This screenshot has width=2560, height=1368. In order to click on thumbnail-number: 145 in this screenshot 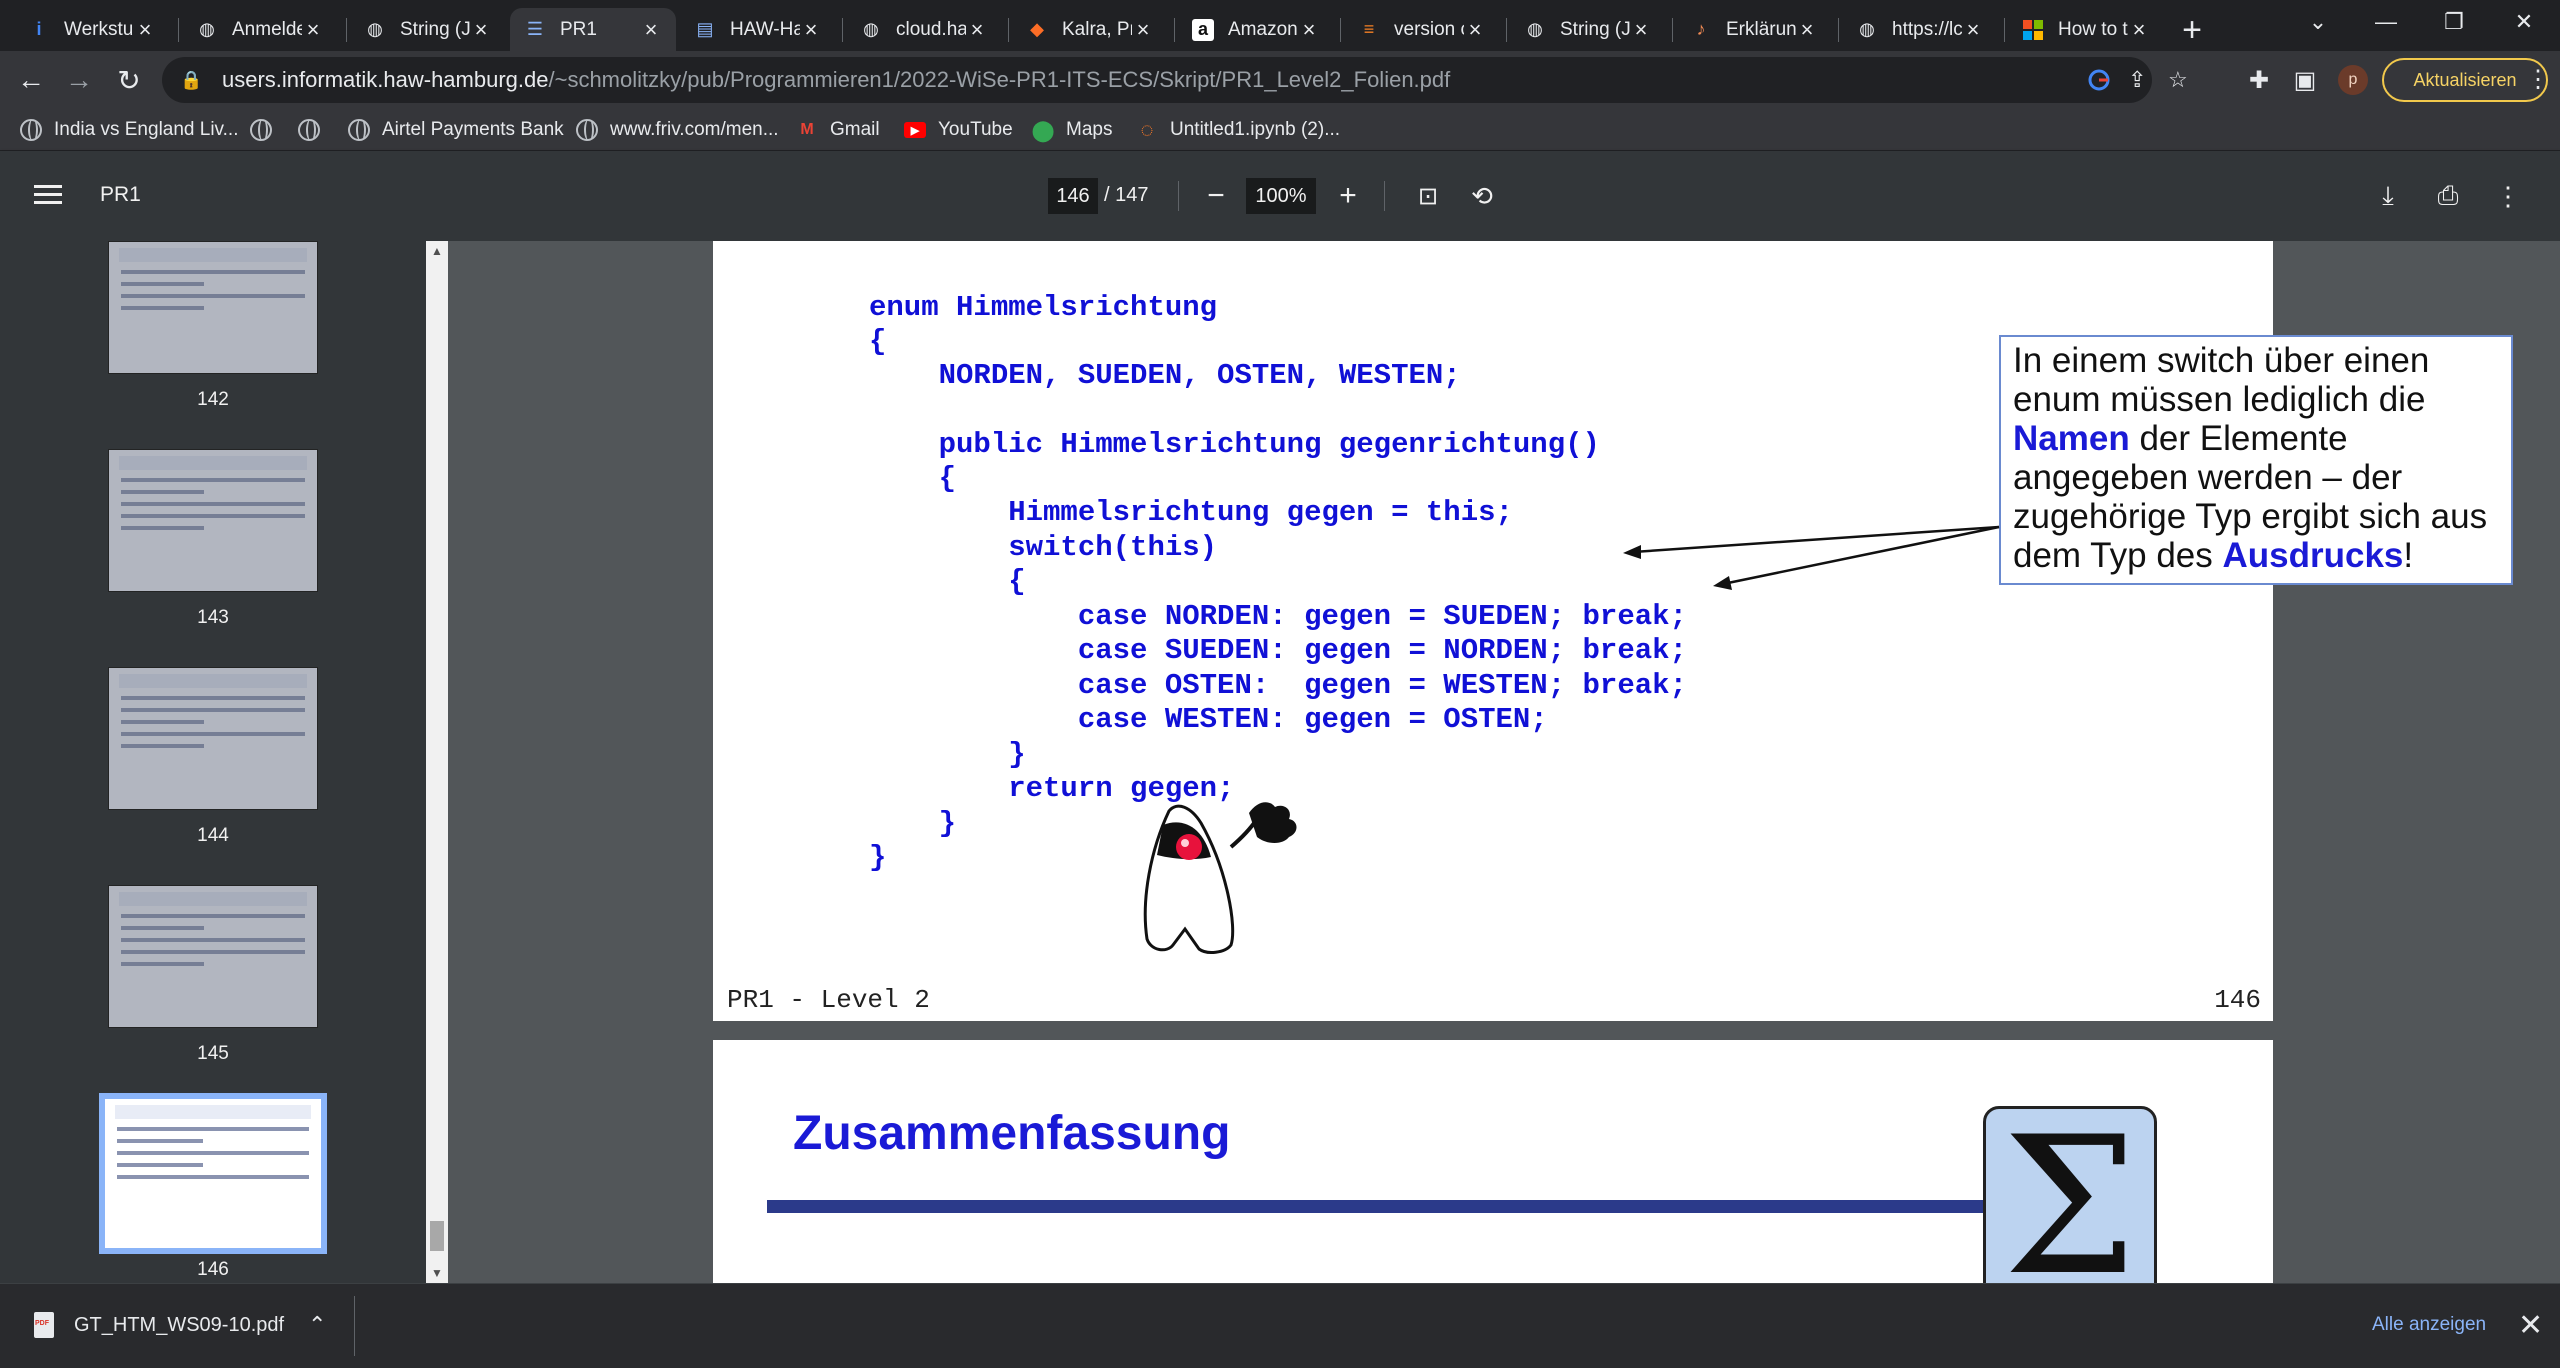, I will do `click(213, 1053)`.